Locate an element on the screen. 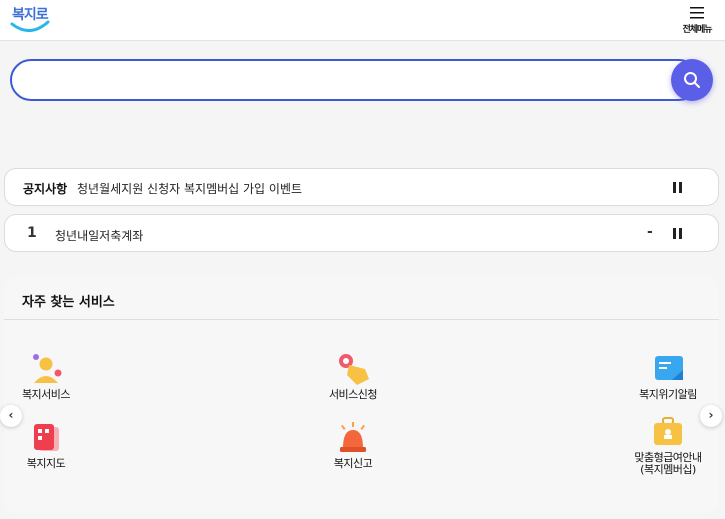  search-button is located at coordinates (692, 80).